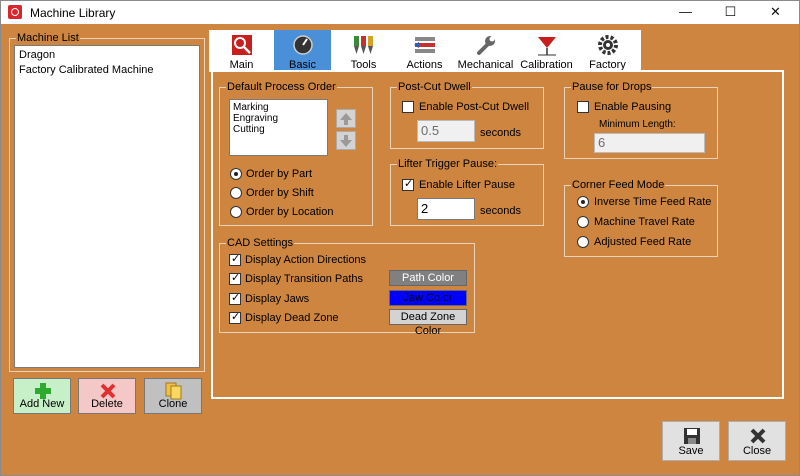 The width and height of the screenshot is (800, 476). Describe the element at coordinates (279, 174) in the screenshot. I see `order-by-part-label: Order by Part` at that location.